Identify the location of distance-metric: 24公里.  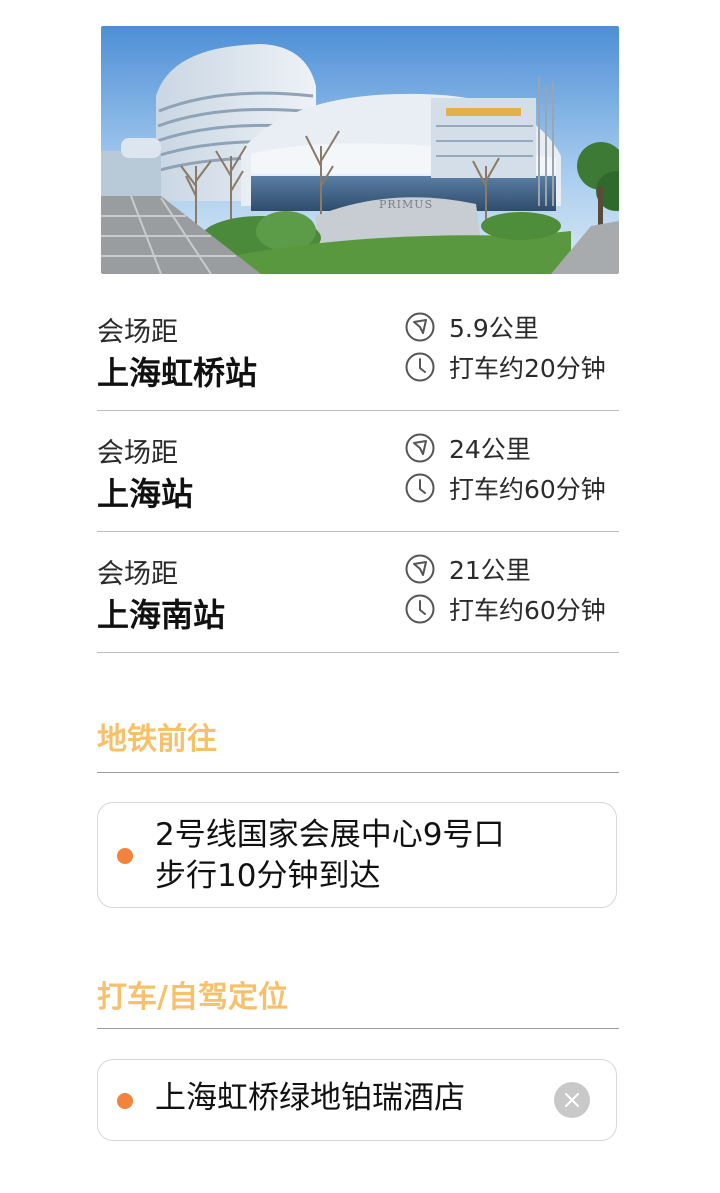
(467, 448).